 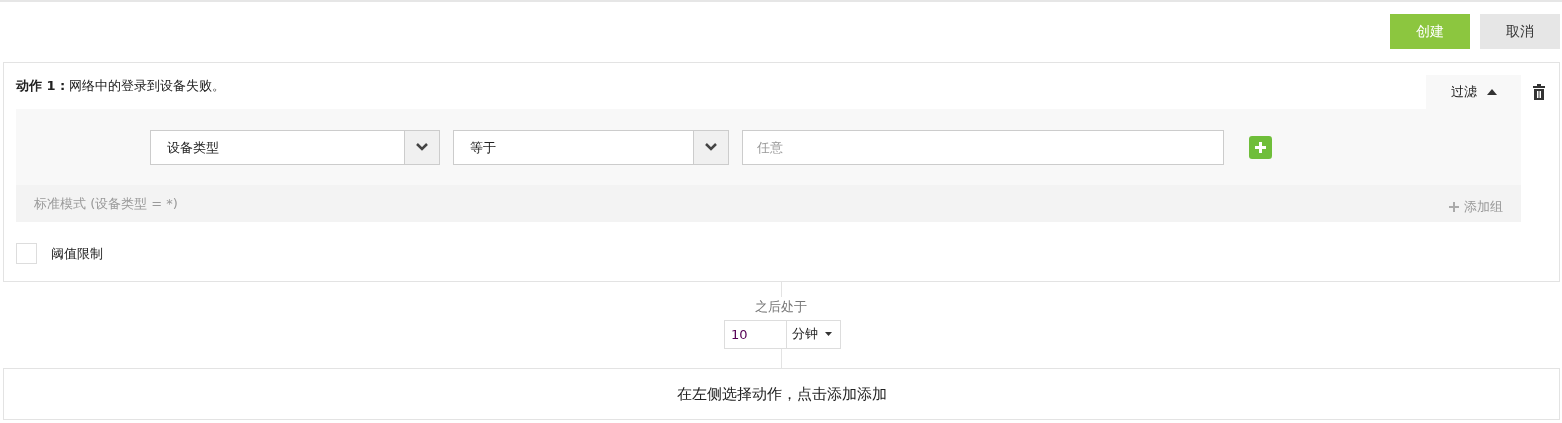 What do you see at coordinates (781, 306) in the screenshot?
I see `delay-label: 之后处于` at bounding box center [781, 306].